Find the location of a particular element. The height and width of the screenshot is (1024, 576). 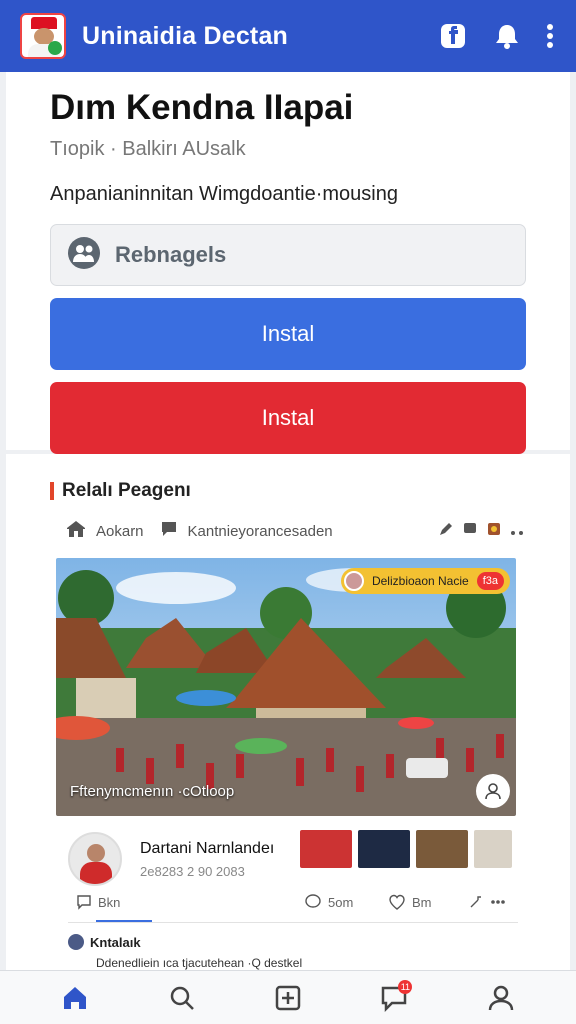

reaction-action: 5om is located at coordinates (328, 902).